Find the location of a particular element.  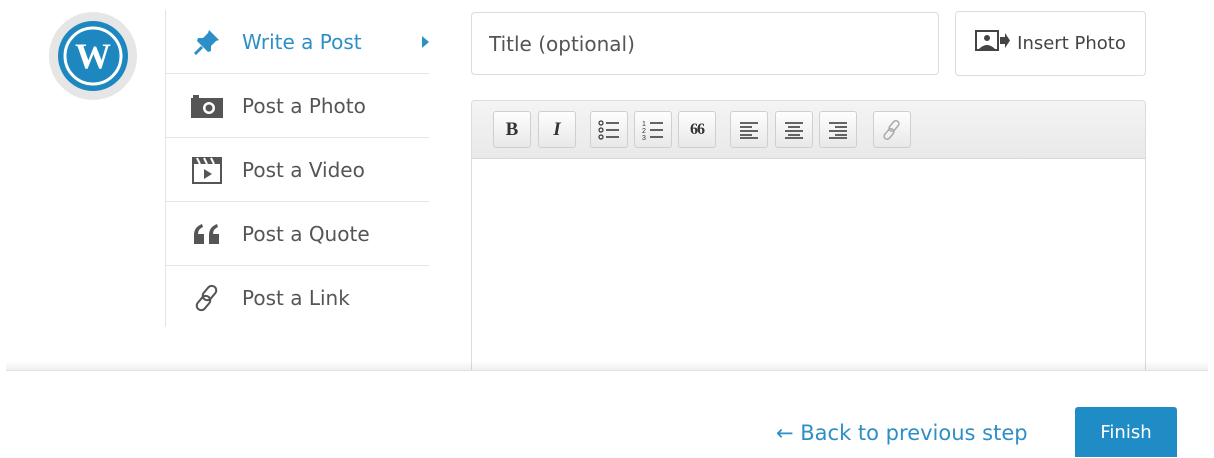

sidebar-item-post-video: Post a Video is located at coordinates (297, 170).